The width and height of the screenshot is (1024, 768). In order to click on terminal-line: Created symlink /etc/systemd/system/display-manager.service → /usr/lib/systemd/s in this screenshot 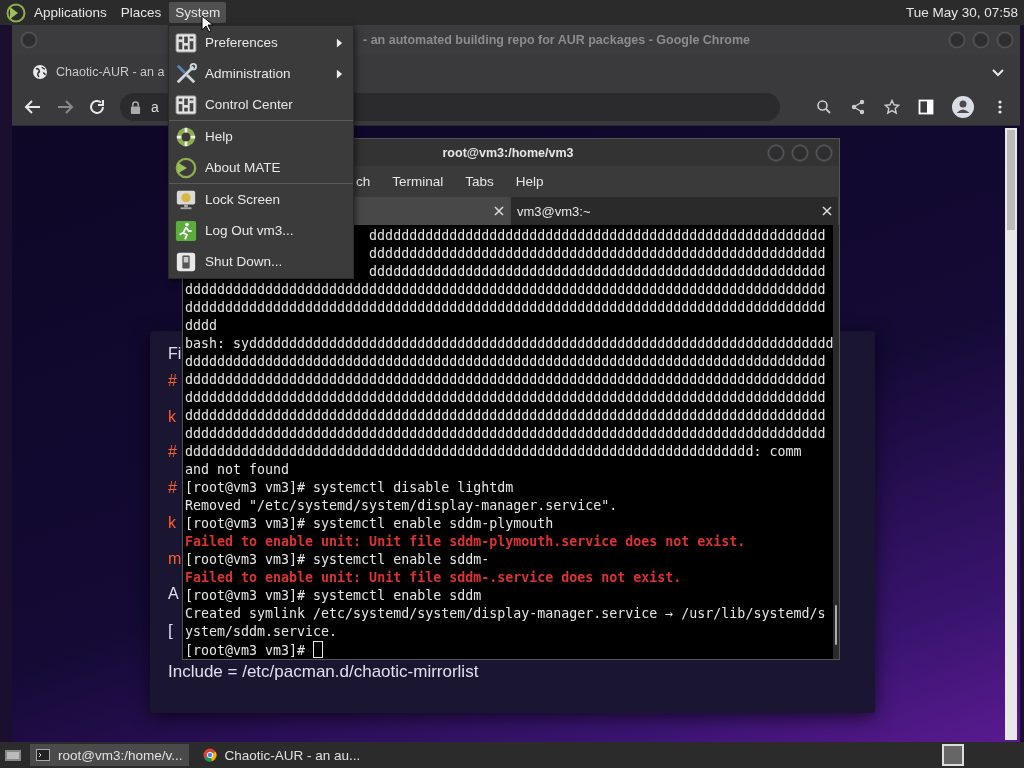, I will do `click(506, 614)`.